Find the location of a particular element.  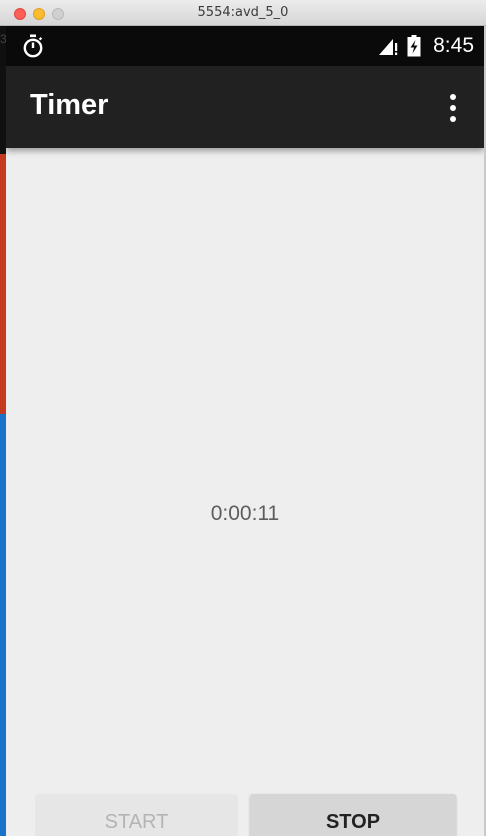

app-title: Timer is located at coordinates (69, 105).